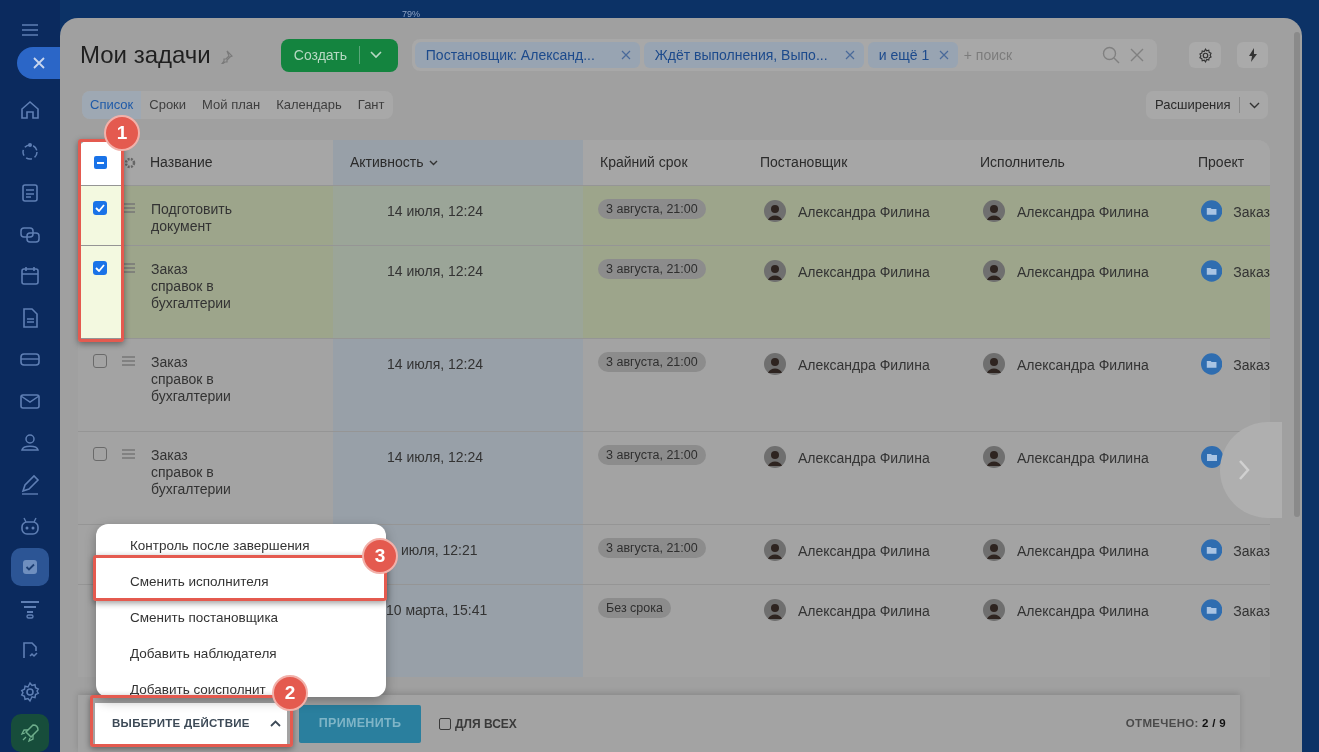  I want to click on people-icon, so click(30, 442).